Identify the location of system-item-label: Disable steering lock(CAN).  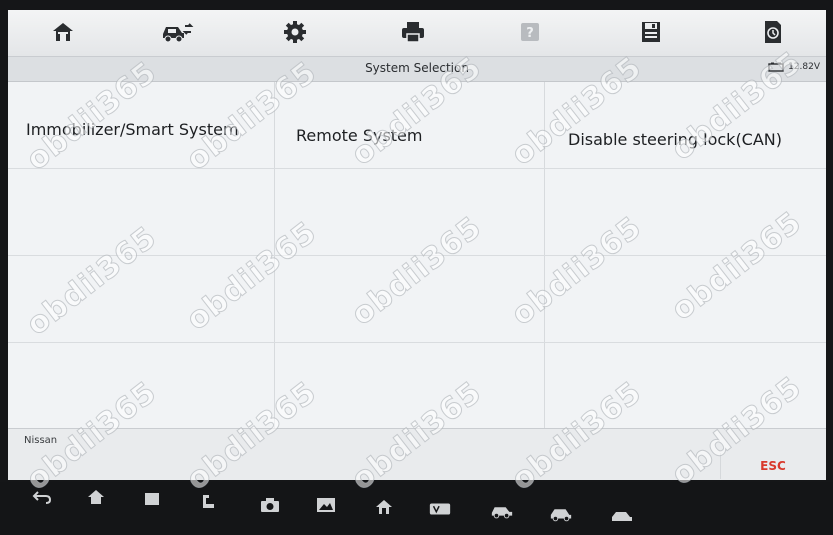
(675, 139).